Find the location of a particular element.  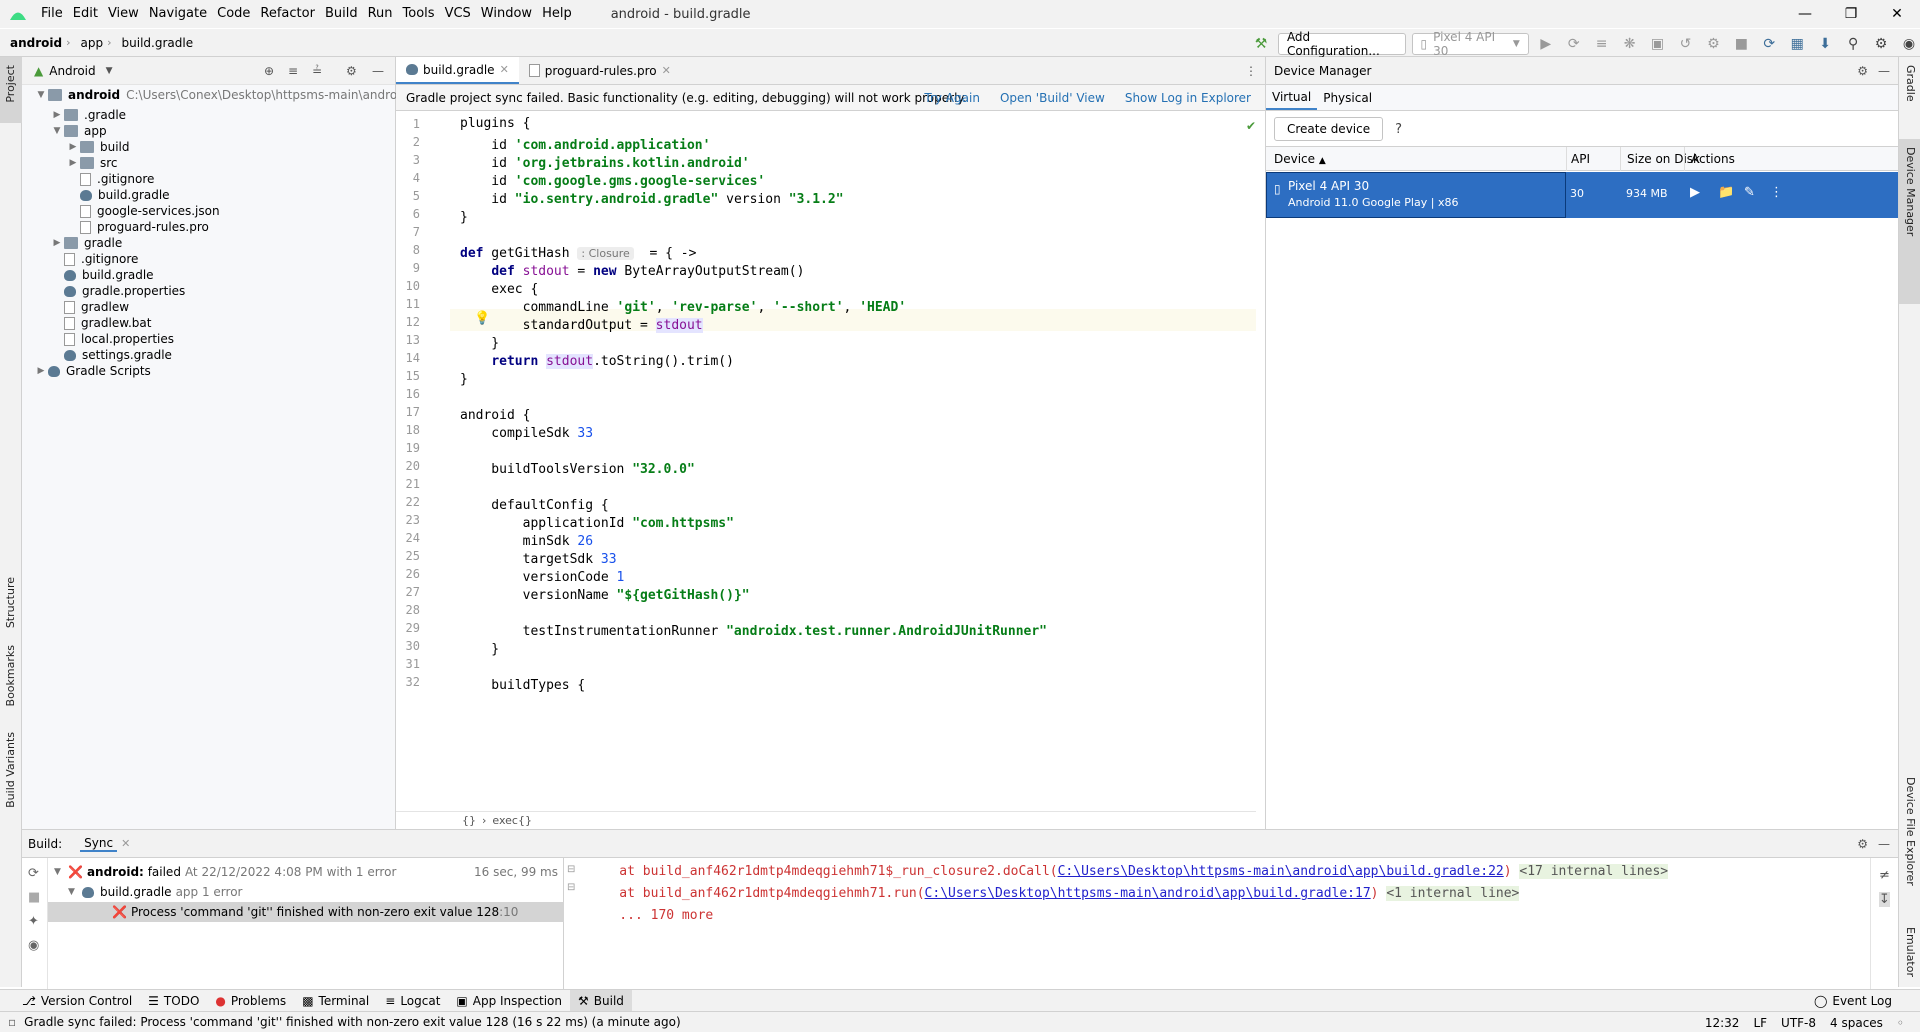

folder-icon: 📁 is located at coordinates (1726, 192).